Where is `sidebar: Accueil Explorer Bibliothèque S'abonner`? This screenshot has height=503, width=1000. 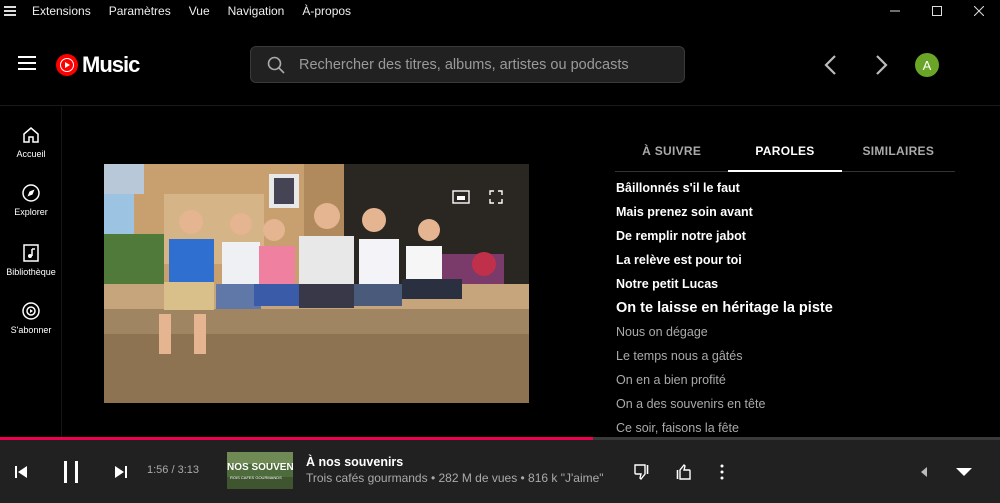
sidebar: Accueil Explorer Bibliothèque S'abonner is located at coordinates (31, 272).